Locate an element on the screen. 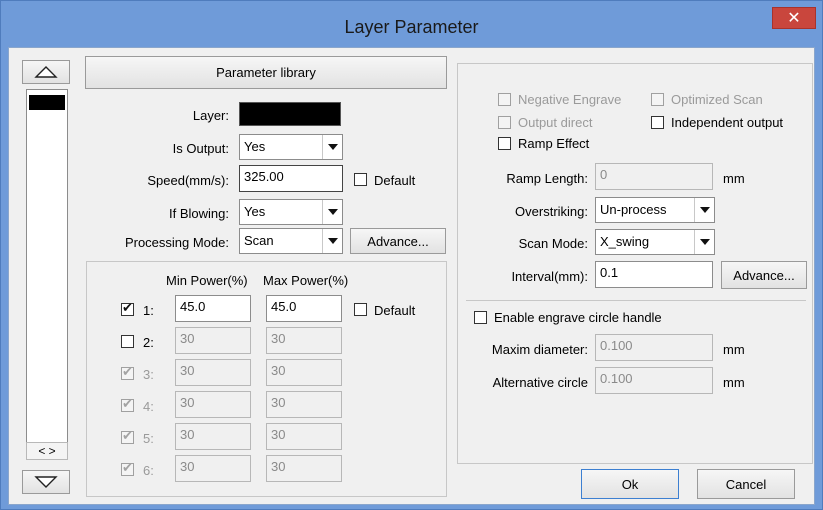 The image size is (823, 510). speed-default-checkbox is located at coordinates (360, 179).